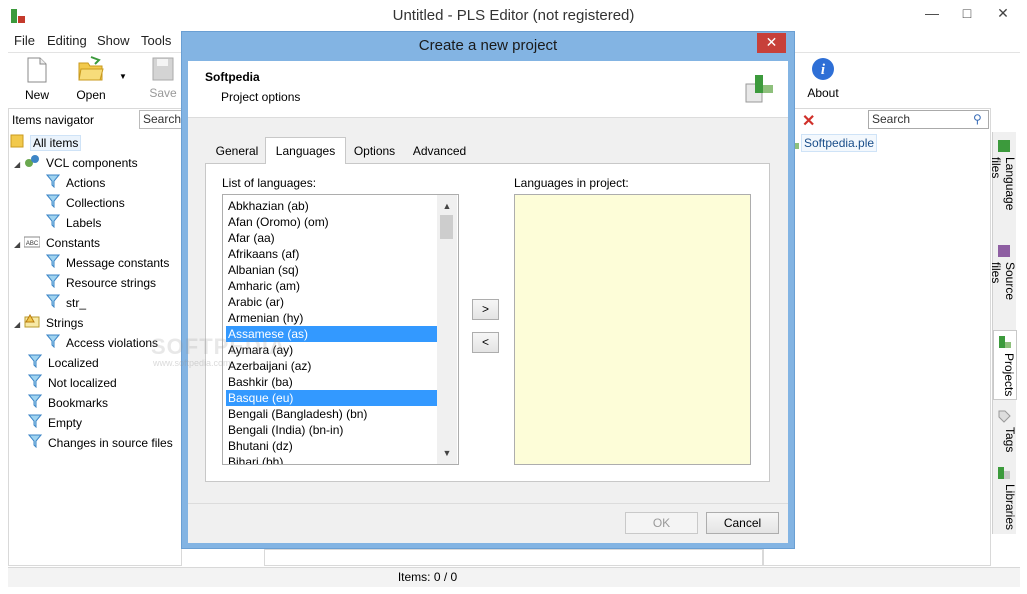  Describe the element at coordinates (332, 398) in the screenshot. I see `list-item-selected: Basque (eu)` at that location.